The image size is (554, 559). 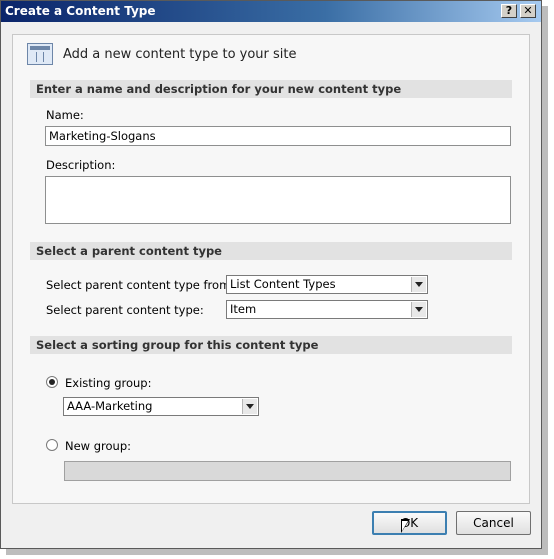 What do you see at coordinates (98, 446) in the screenshot?
I see `new-group-label: New group:` at bounding box center [98, 446].